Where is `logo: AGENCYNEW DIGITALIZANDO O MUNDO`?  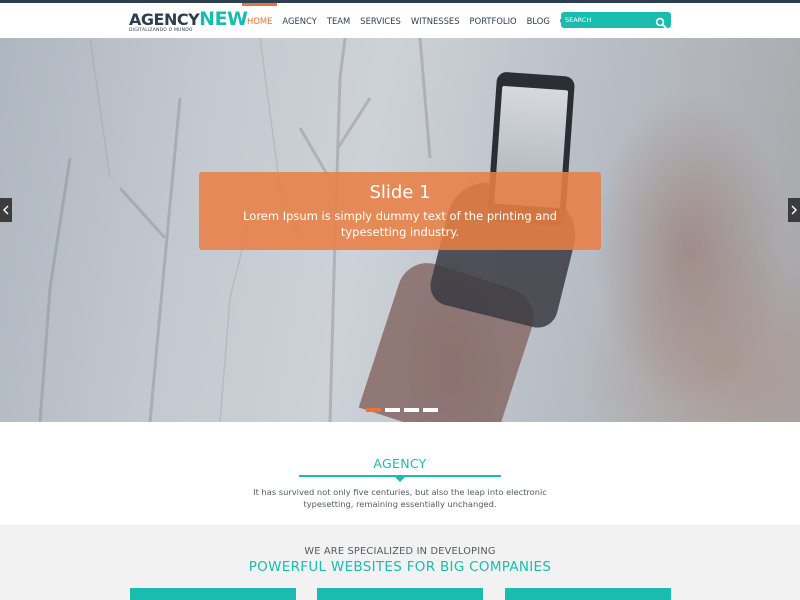 logo: AGENCYNEW DIGITALIZANDO O MUNDO is located at coordinates (188, 22).